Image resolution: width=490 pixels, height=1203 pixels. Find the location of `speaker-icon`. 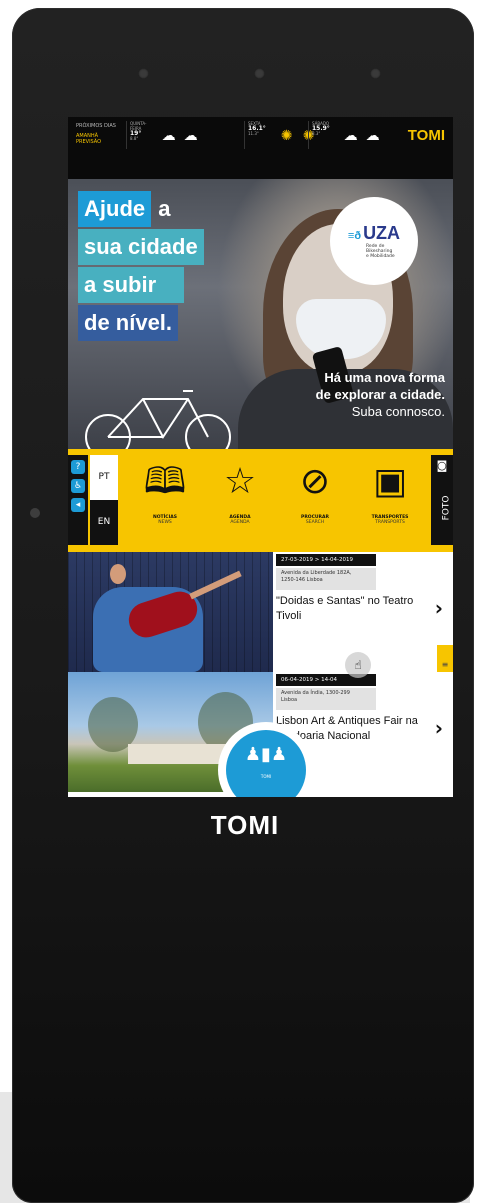

speaker-icon is located at coordinates (35, 513).